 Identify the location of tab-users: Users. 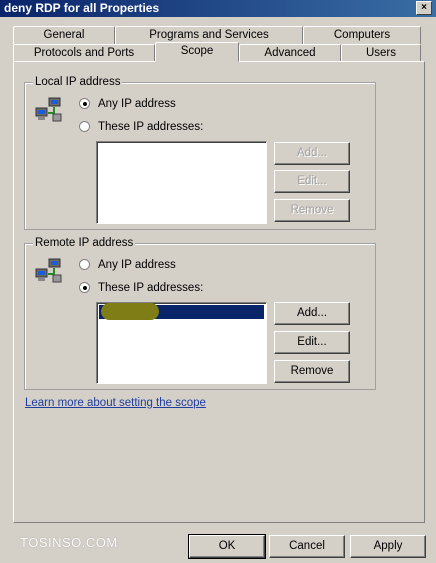
(381, 53).